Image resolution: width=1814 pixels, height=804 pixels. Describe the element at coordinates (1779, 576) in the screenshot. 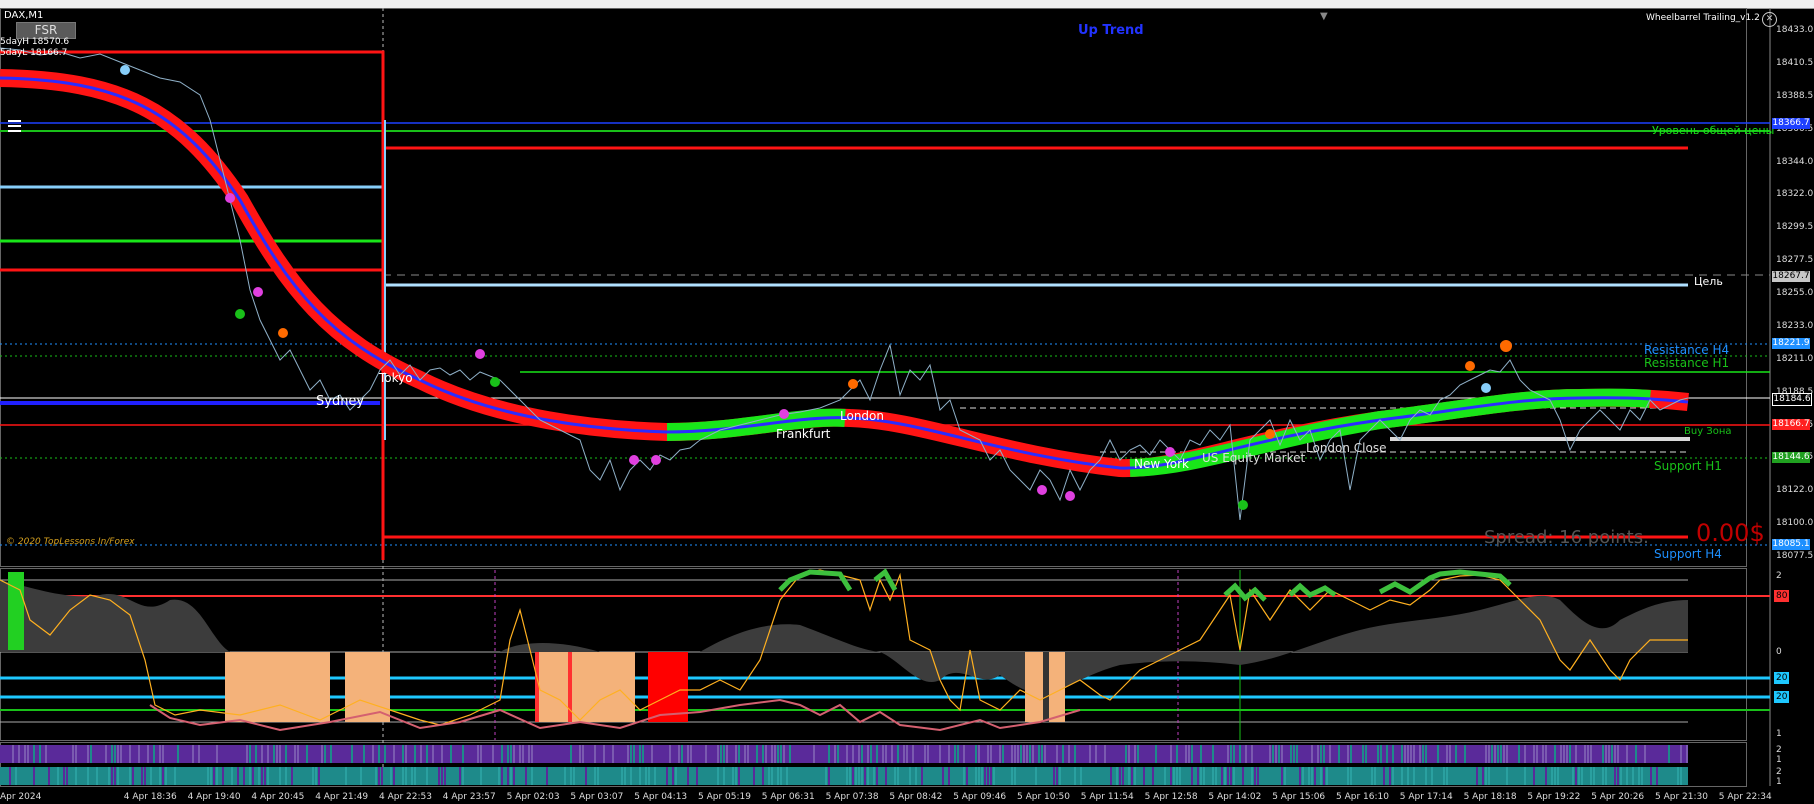

I see `osc-tick: 2` at that location.